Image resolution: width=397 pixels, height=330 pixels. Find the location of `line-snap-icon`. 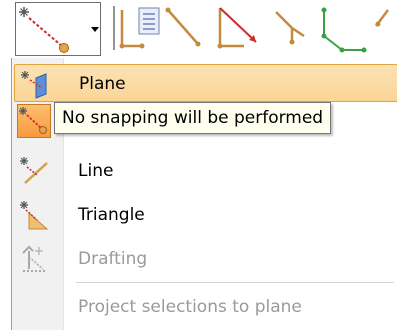

line-snap-icon is located at coordinates (35, 171).